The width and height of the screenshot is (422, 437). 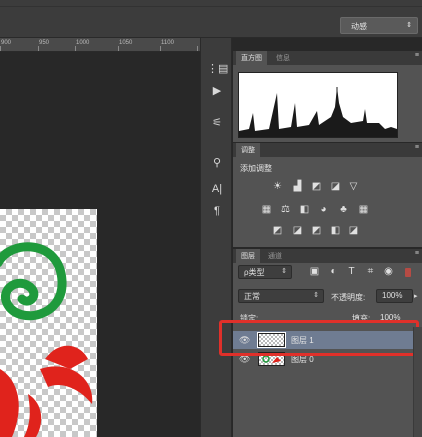 What do you see at coordinates (363, 210) in the screenshot?
I see `color-lookup-icon: ▦` at bounding box center [363, 210].